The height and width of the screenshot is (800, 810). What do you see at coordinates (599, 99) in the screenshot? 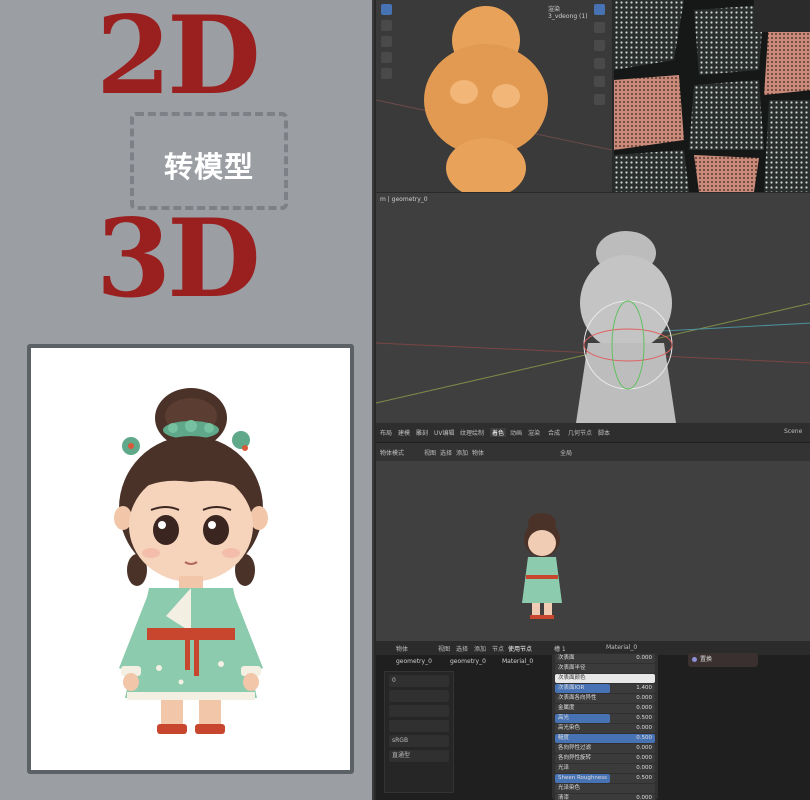
I see `side-tool-6-icon` at bounding box center [599, 99].